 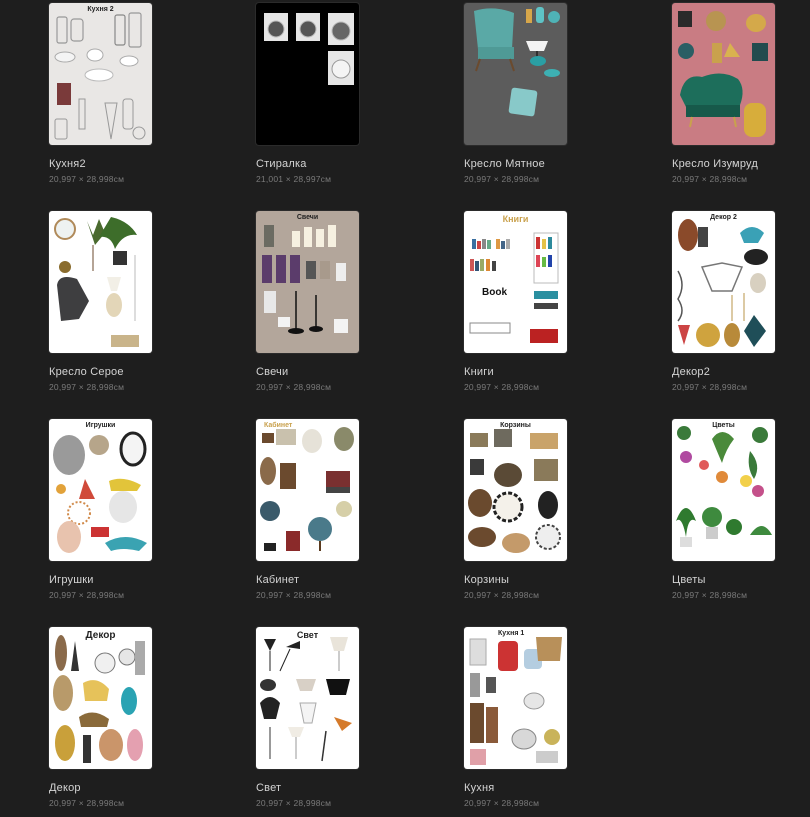 I want to click on document-card: Кухня 2 Кухня2 20,997 × 28,998см, so click(x=124, y=98).